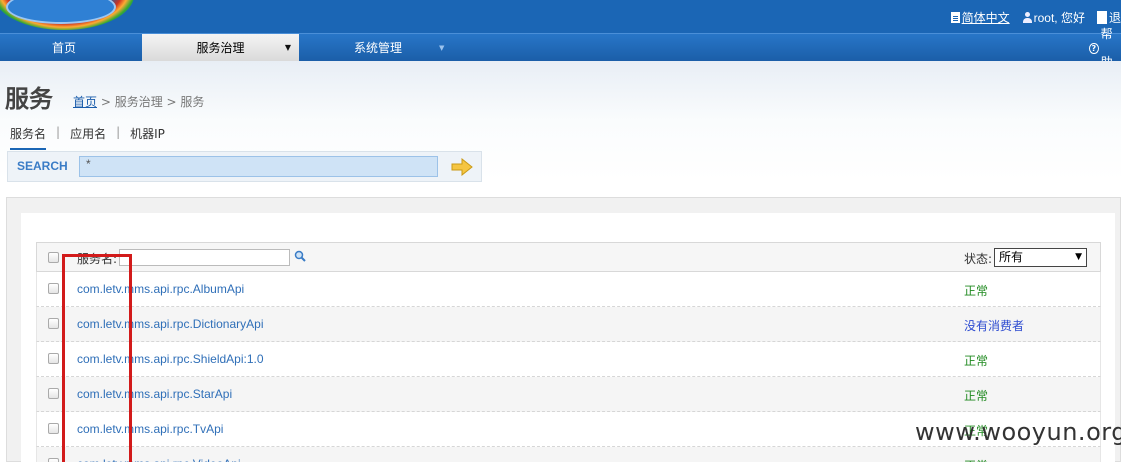 The width and height of the screenshot is (1121, 462). Describe the element at coordinates (300, 256) in the screenshot. I see `search-icon` at that location.